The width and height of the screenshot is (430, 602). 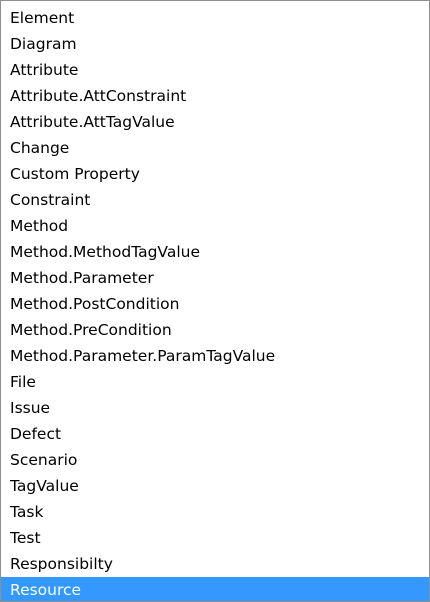 I want to click on list-item-method-methodtagvalue: Method.MethodTagValue, so click(x=215, y=252).